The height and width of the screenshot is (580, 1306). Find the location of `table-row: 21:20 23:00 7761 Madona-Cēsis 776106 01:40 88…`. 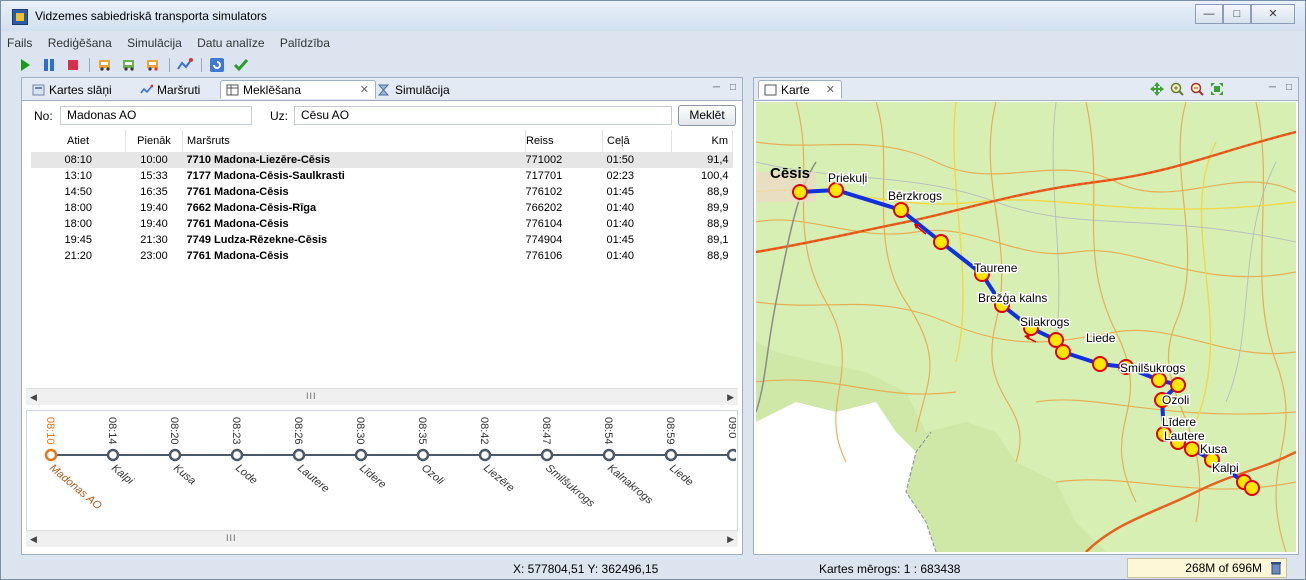

table-row: 21:20 23:00 7761 Madona-Cēsis 776106 01:40 88… is located at coordinates (382, 256).